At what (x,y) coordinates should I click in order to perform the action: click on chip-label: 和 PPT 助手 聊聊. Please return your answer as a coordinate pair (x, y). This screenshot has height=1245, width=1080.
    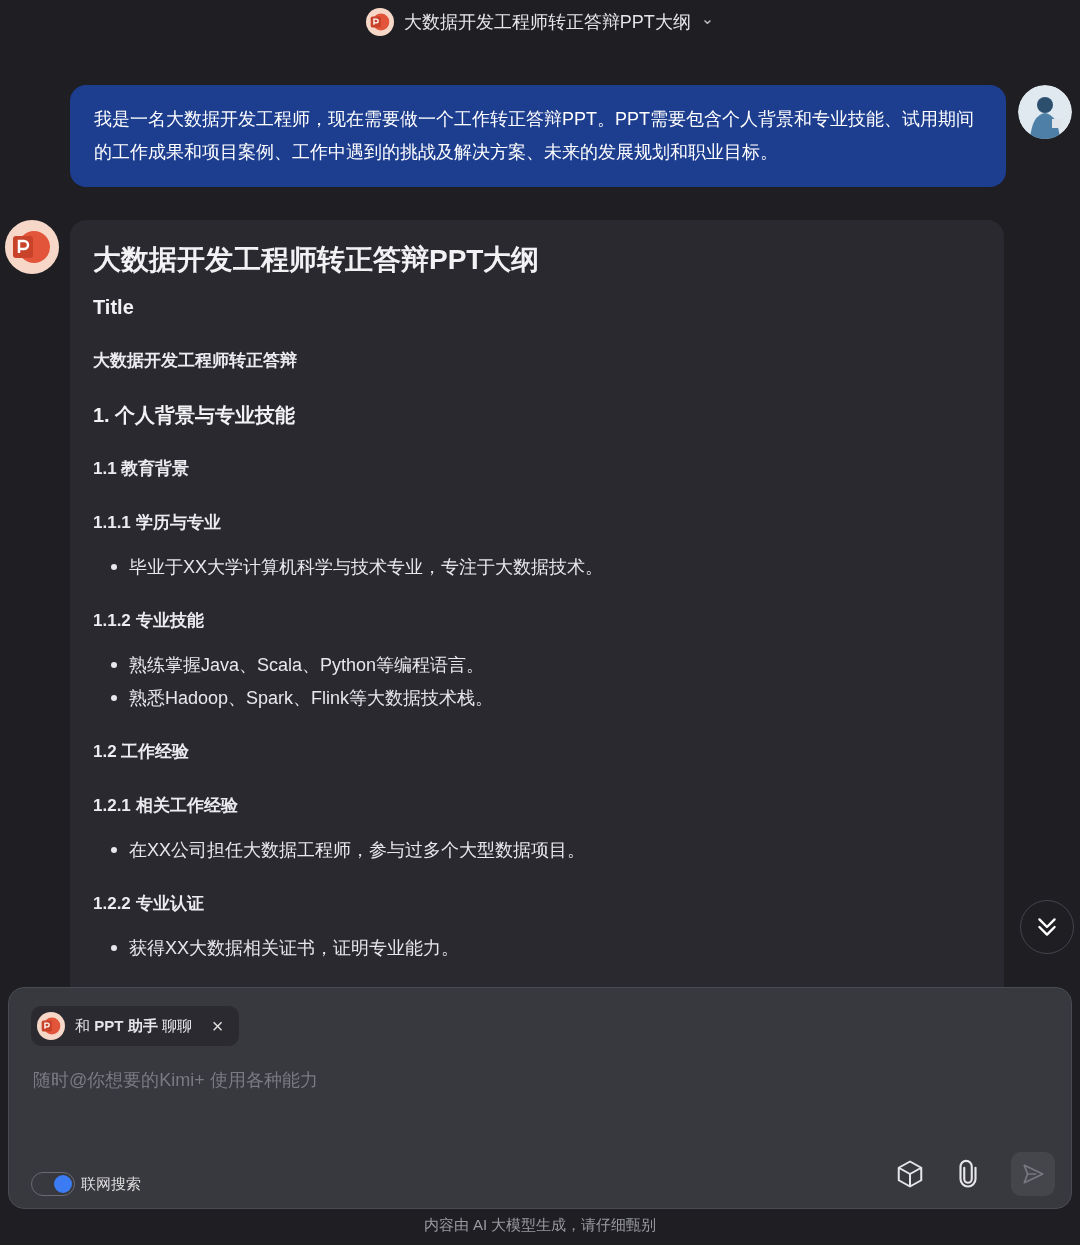
    Looking at the image, I should click on (133, 1026).